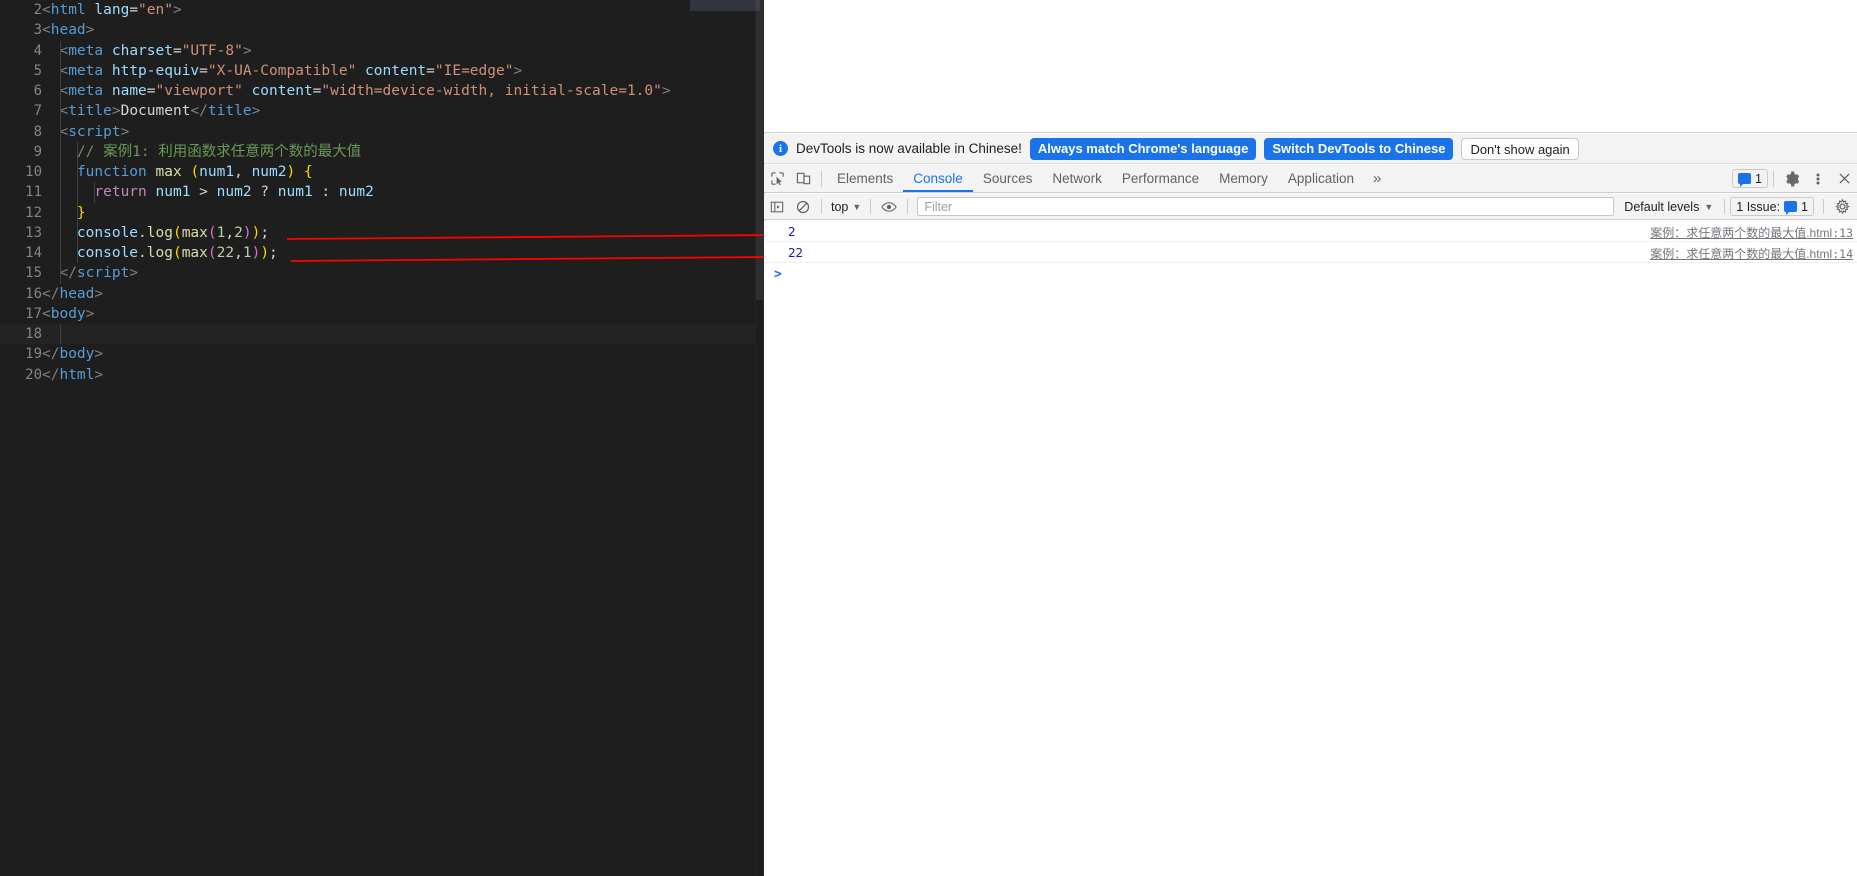 This screenshot has height=876, width=1857. What do you see at coordinates (37, 91) in the screenshot?
I see `line-number: 6` at bounding box center [37, 91].